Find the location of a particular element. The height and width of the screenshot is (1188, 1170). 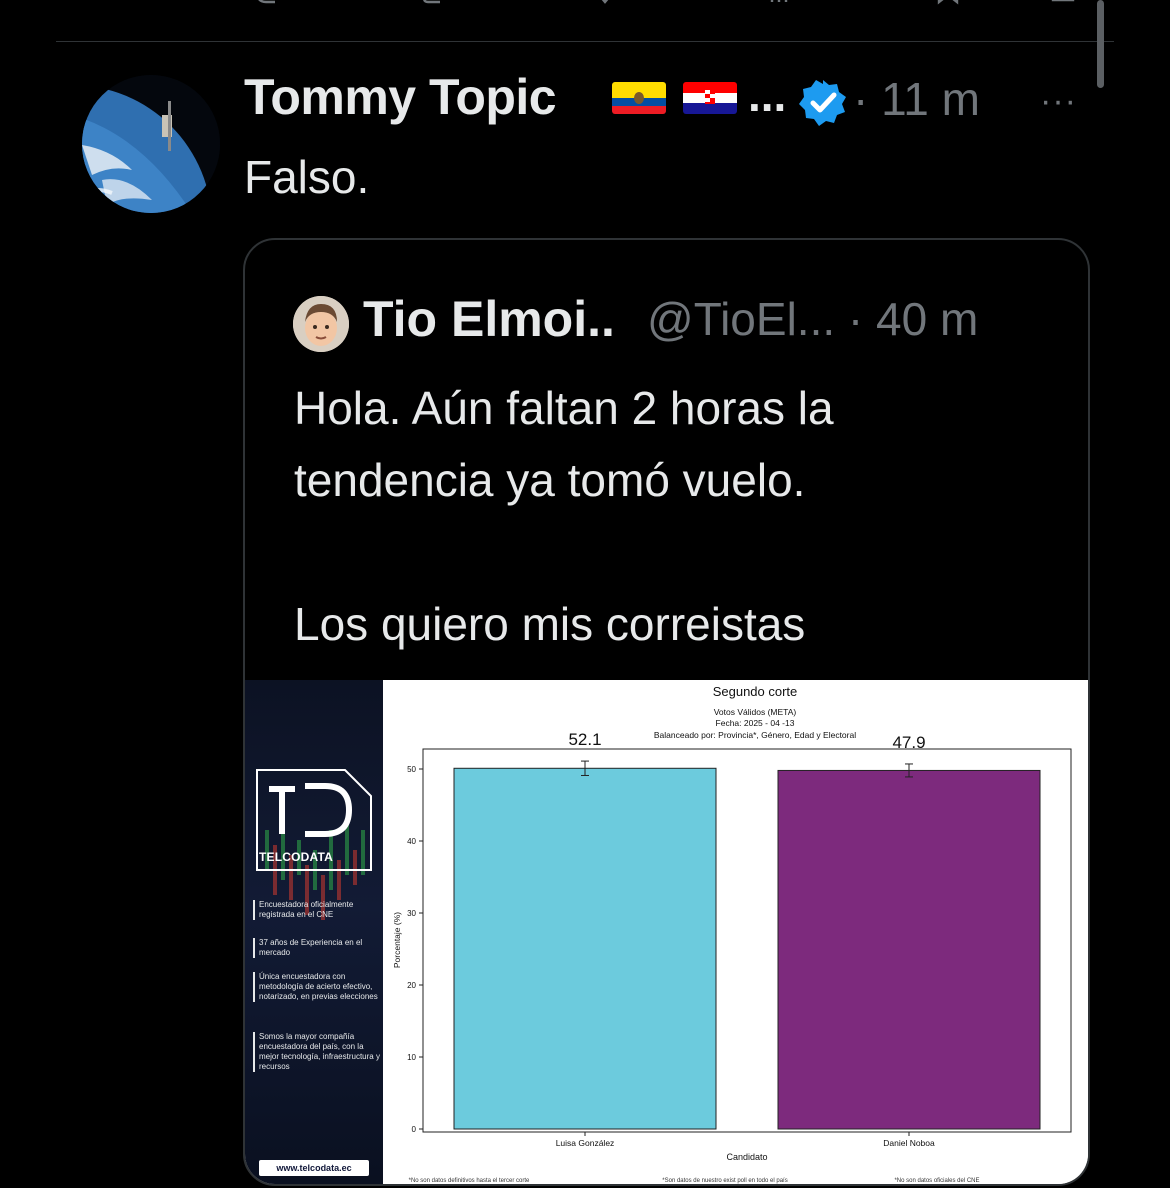

y-tick-label: 50 is located at coordinates (411, 769).